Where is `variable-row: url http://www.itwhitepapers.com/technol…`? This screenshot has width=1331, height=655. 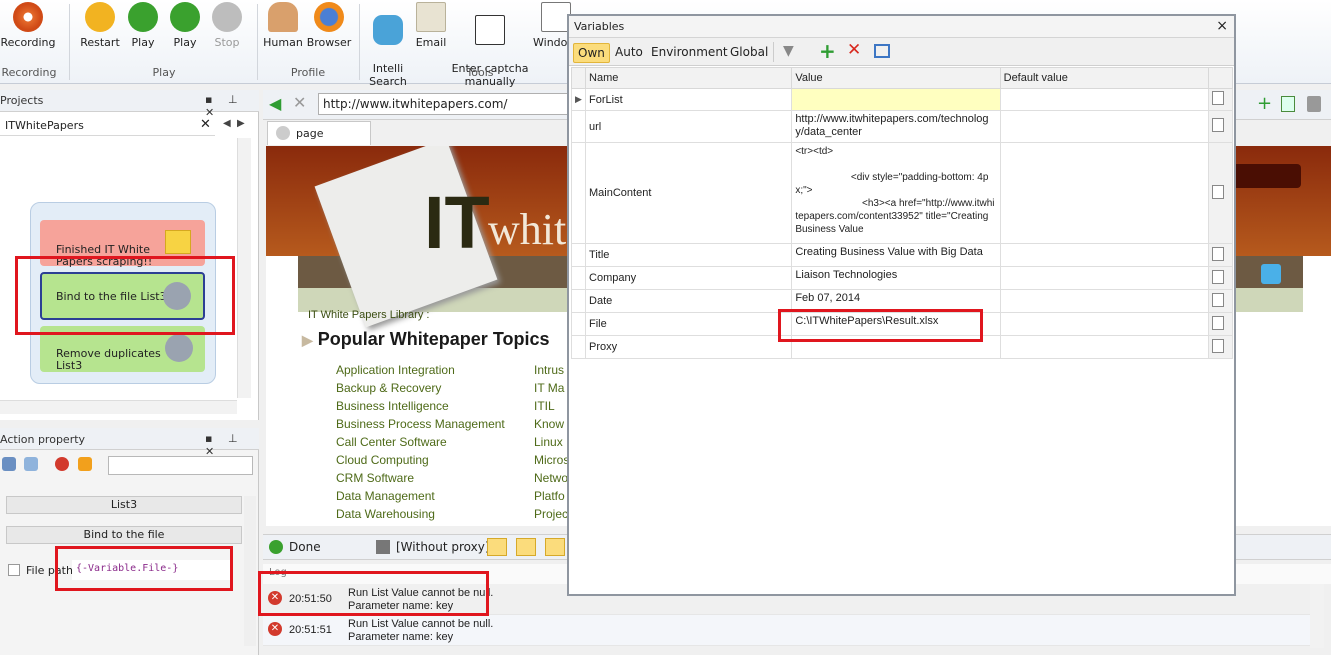 variable-row: url http://www.itwhitepapers.com/technol… is located at coordinates (902, 126).